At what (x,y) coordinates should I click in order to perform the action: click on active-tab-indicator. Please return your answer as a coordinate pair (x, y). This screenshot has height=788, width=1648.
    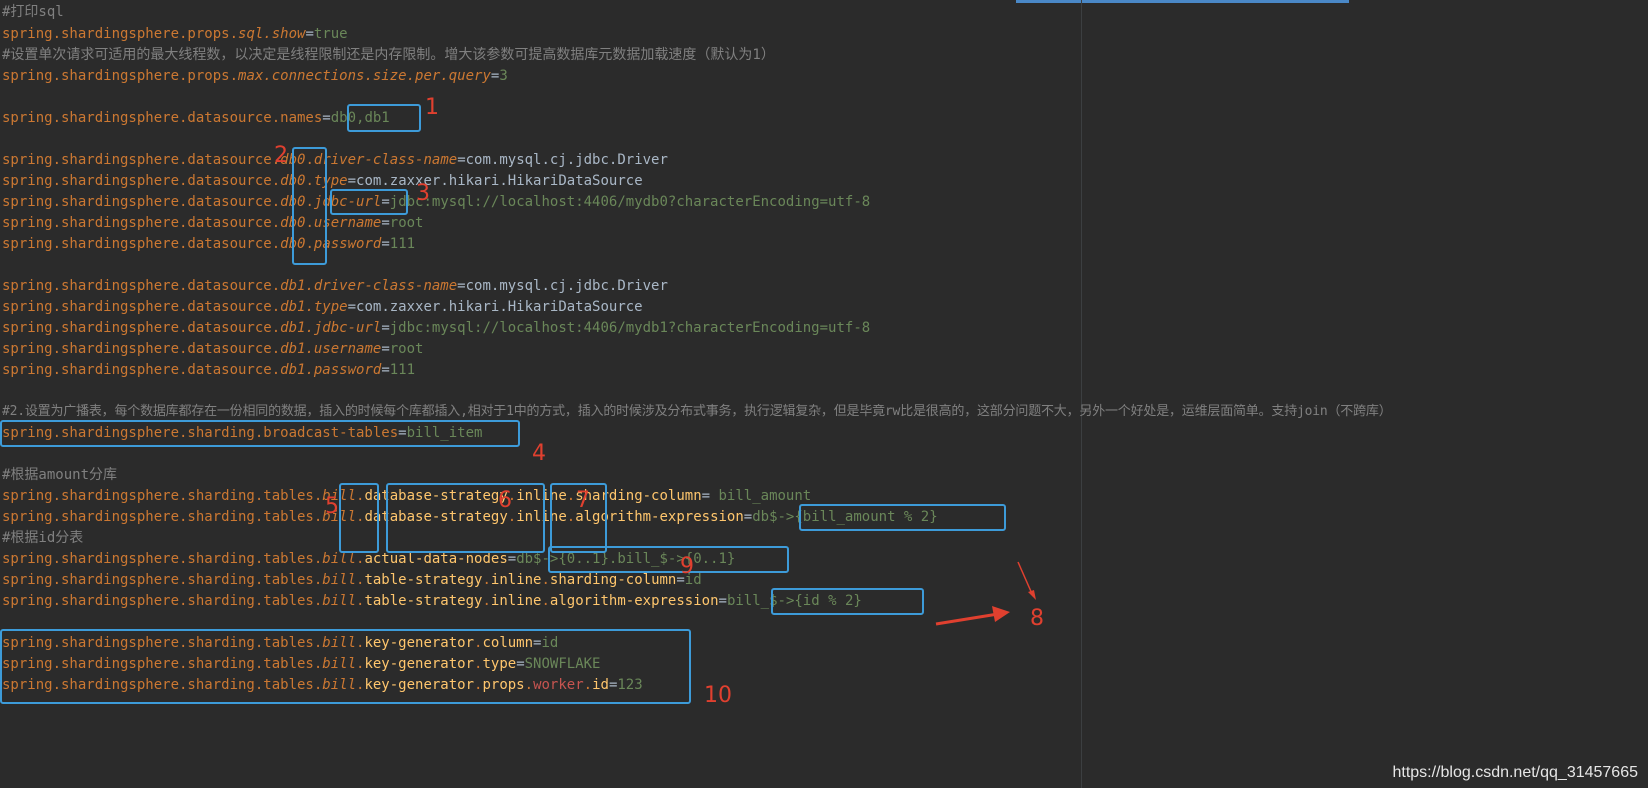
    Looking at the image, I should click on (1182, 1).